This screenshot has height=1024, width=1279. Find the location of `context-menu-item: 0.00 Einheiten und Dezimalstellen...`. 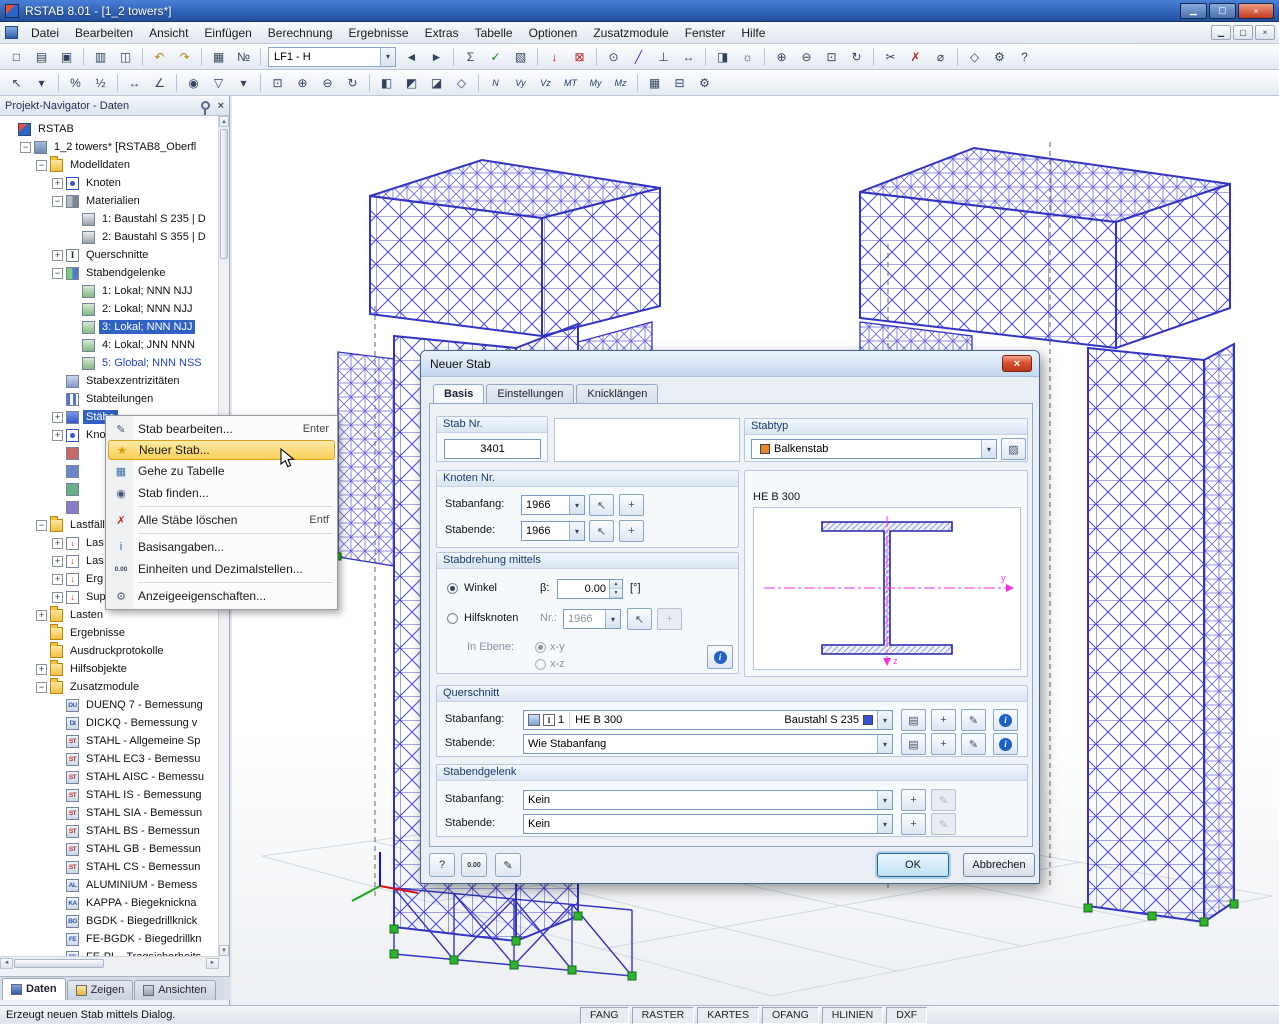

context-menu-item: 0.00 Einheiten und Dezimalstellen... is located at coordinates (221, 569).